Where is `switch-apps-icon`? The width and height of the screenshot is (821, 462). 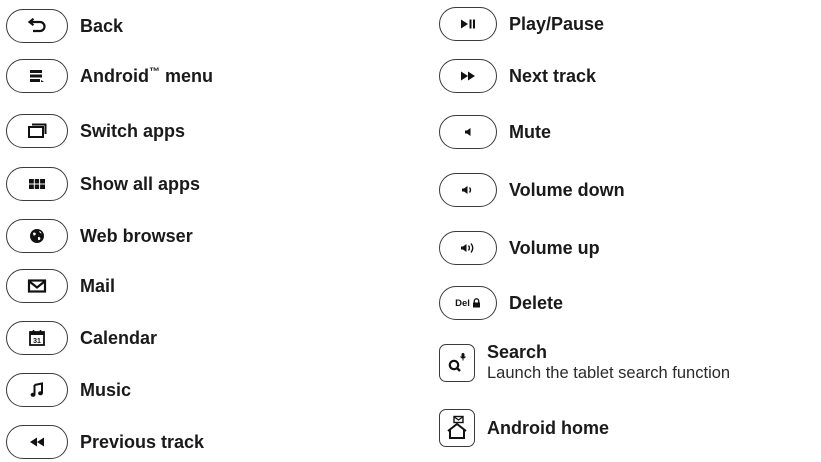 switch-apps-icon is located at coordinates (37, 130).